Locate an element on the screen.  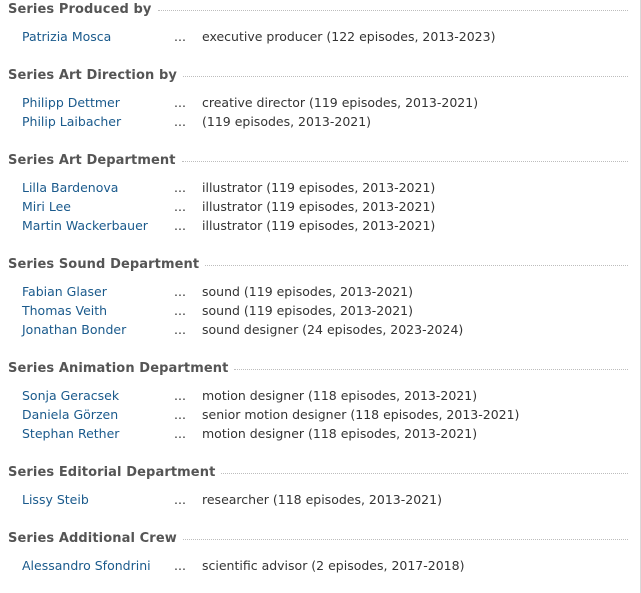
section-header: Series Sound Department is located at coordinates (314, 264).